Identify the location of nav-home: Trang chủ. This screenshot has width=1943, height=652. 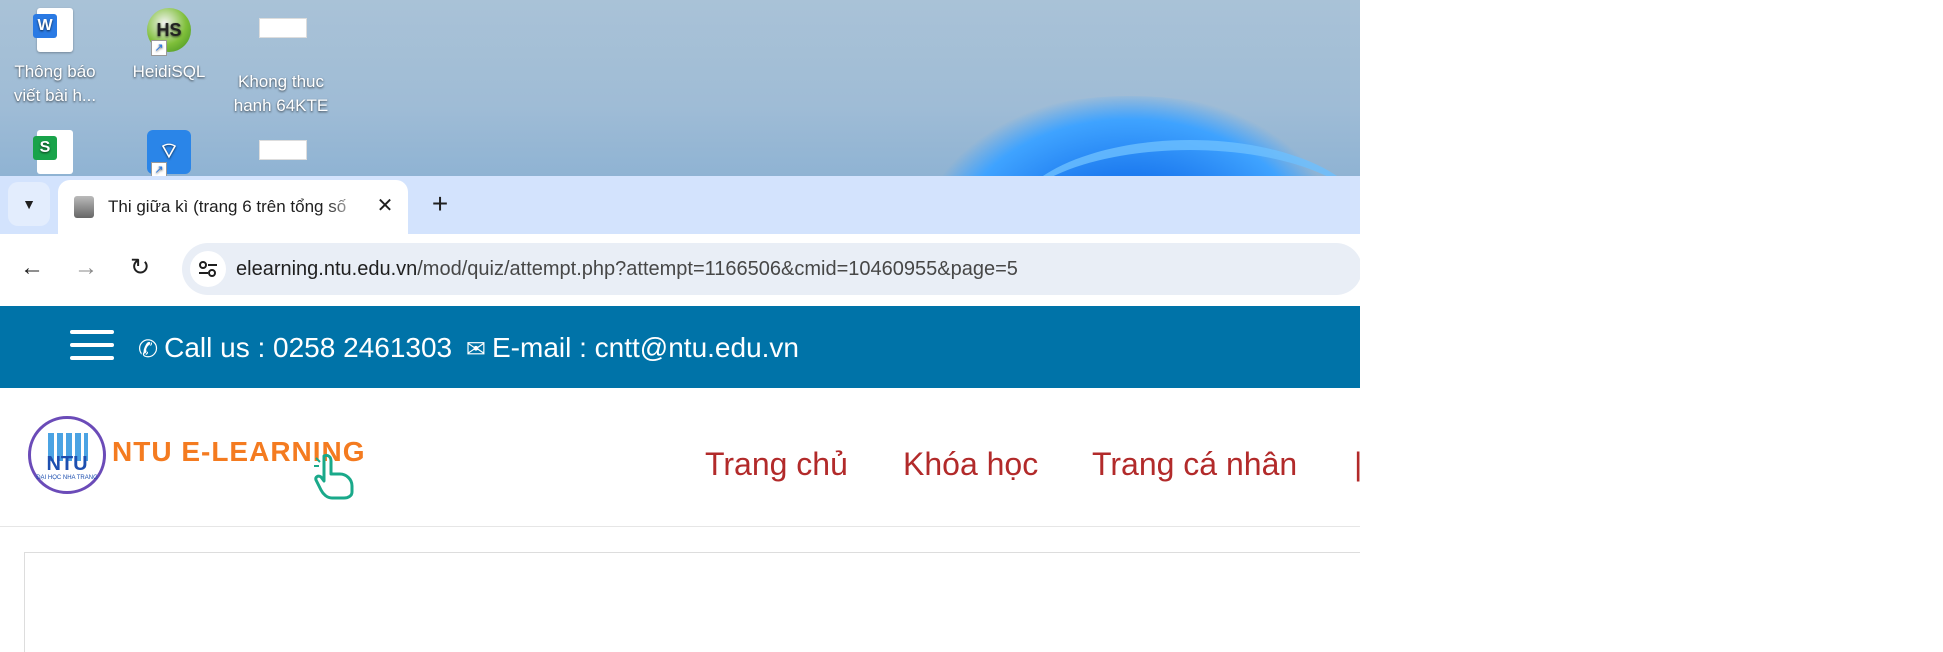
(776, 464).